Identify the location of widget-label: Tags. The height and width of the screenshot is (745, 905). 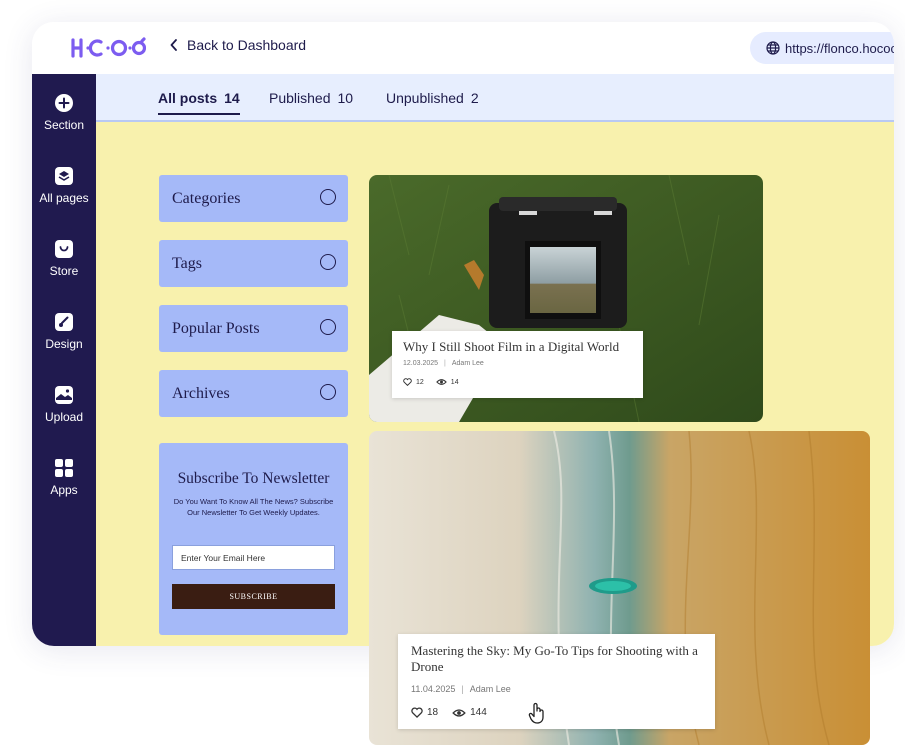
(187, 263).